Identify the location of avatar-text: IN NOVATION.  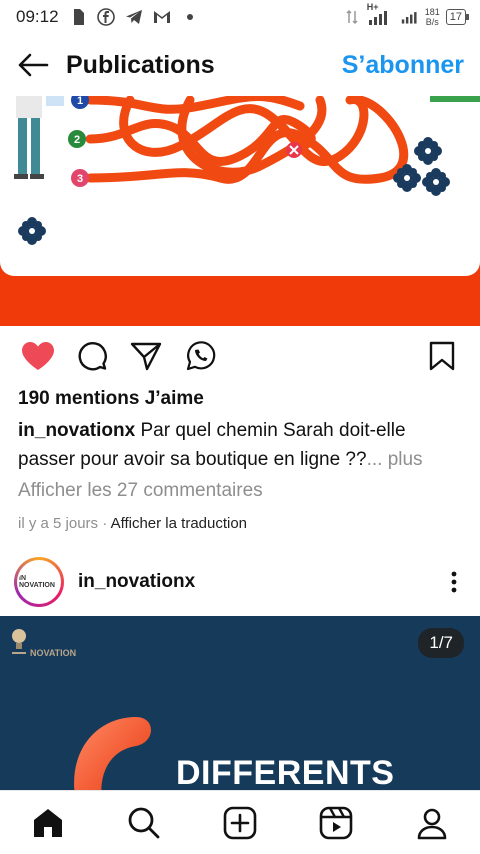
(37, 582).